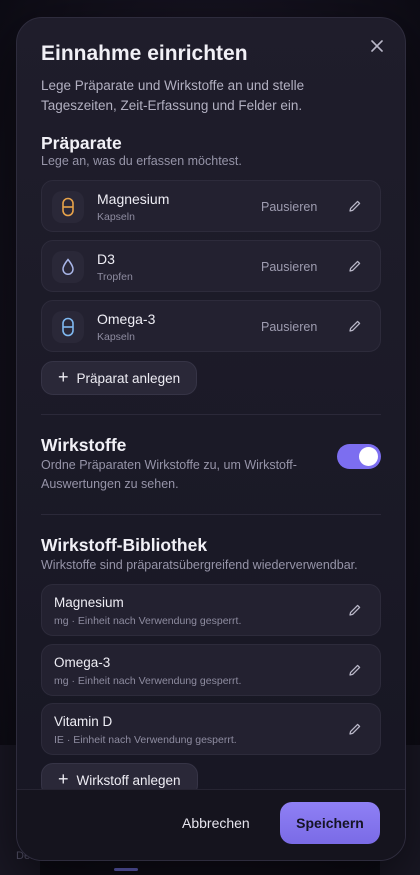 This screenshot has height=875, width=420. What do you see at coordinates (377, 46) in the screenshot?
I see `close-icon` at bounding box center [377, 46].